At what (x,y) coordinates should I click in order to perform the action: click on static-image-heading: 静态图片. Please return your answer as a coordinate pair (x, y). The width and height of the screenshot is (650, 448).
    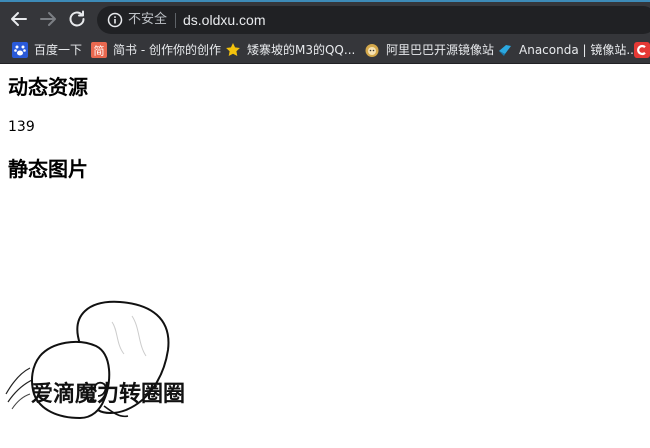
    Looking at the image, I should click on (48, 169).